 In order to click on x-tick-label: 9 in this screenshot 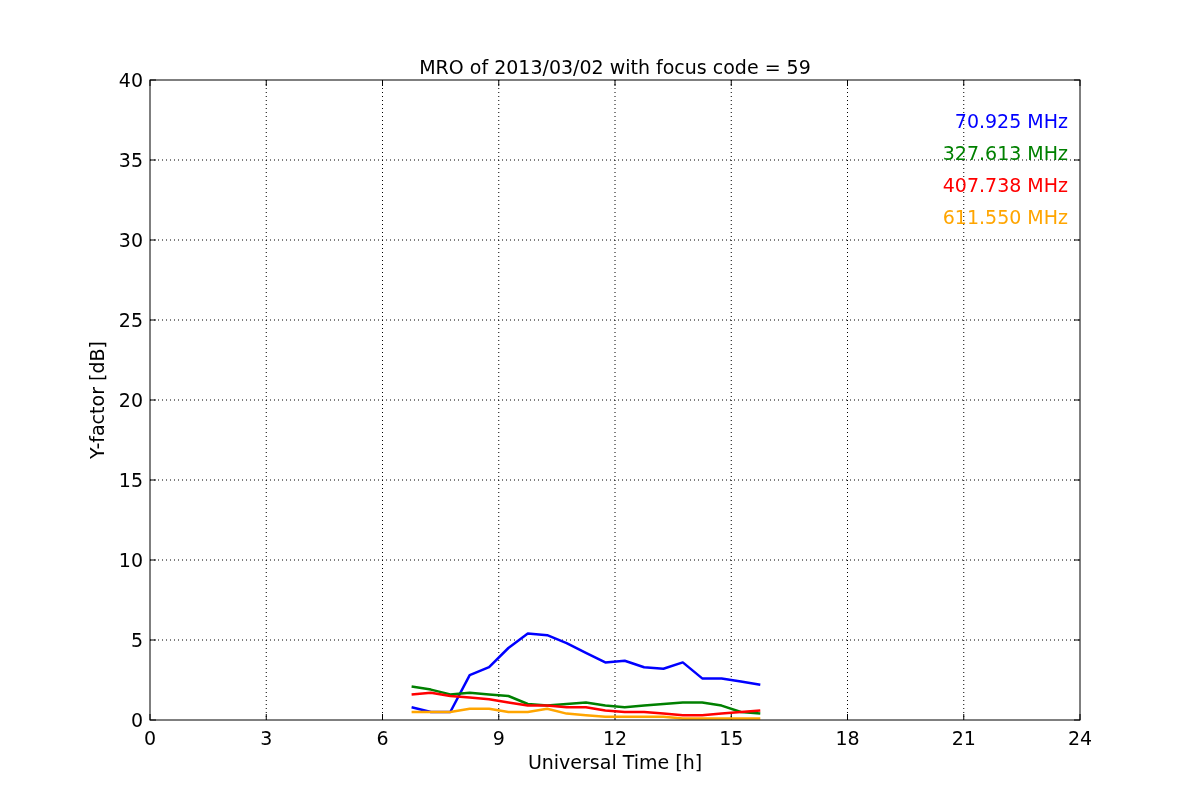, I will do `click(498, 738)`.